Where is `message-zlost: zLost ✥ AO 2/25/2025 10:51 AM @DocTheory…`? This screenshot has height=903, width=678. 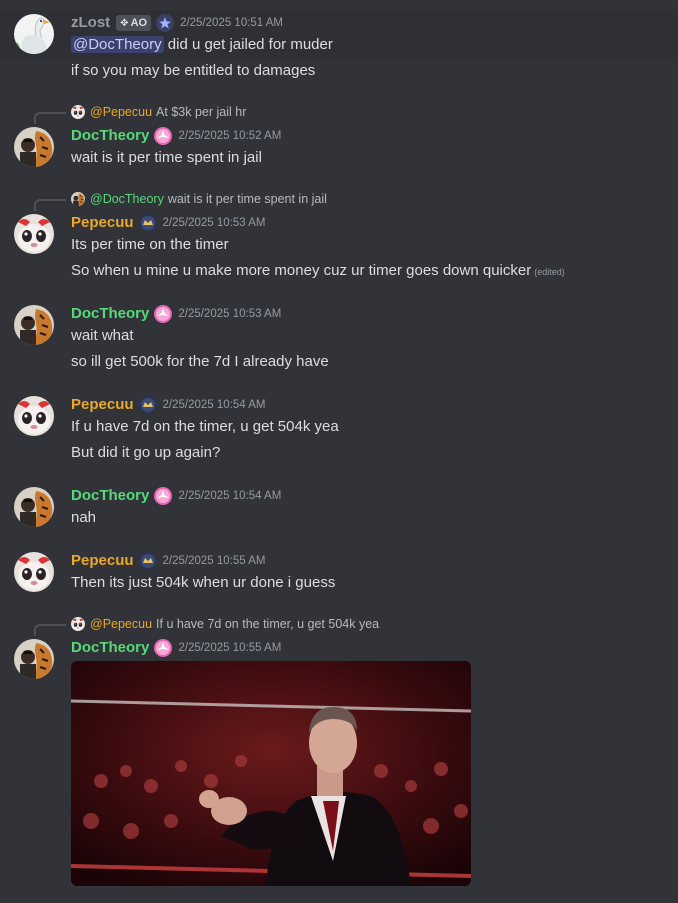 message-zlost: zLost ✥ AO 2/25/2025 10:51 AM @DocTheory… is located at coordinates (339, 34).